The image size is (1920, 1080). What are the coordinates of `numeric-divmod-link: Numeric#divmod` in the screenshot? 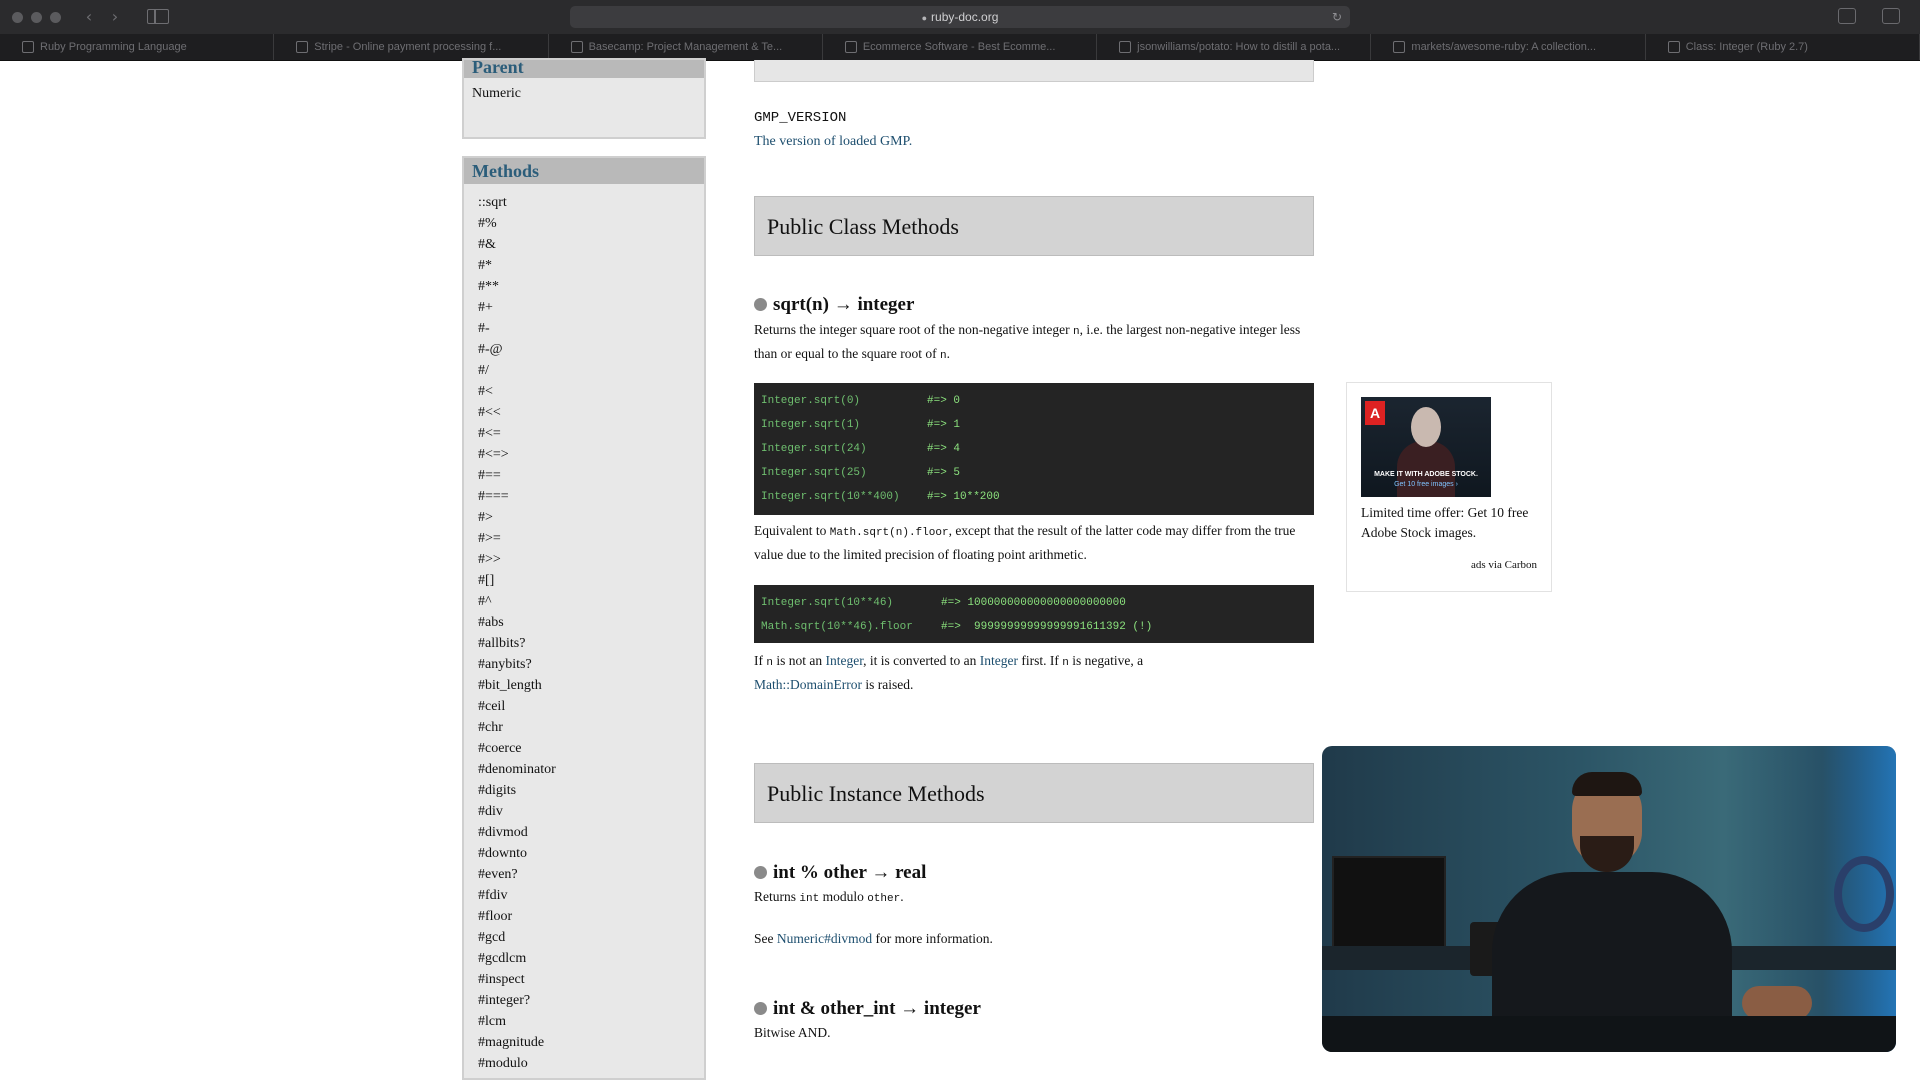 It's located at (824, 938).